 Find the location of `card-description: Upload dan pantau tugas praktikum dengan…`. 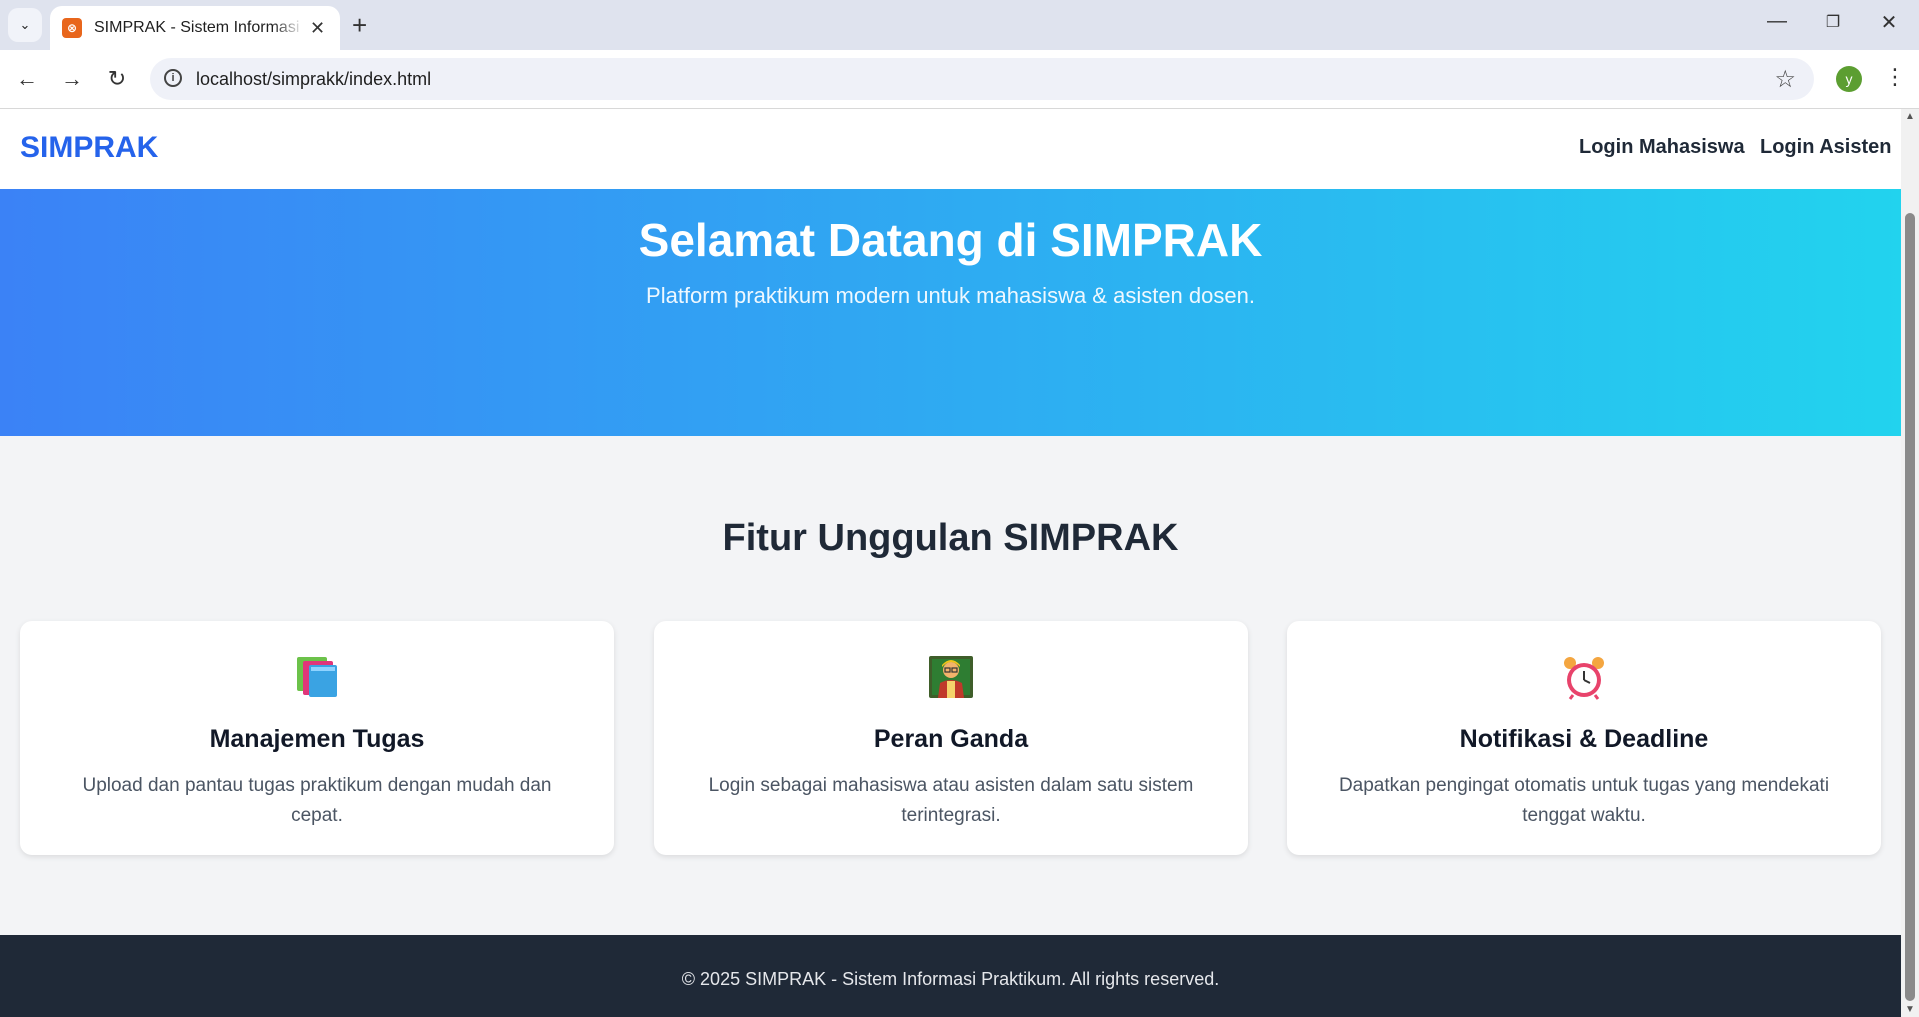

card-description: Upload dan pantau tugas praktikum dengan… is located at coordinates (317, 800).